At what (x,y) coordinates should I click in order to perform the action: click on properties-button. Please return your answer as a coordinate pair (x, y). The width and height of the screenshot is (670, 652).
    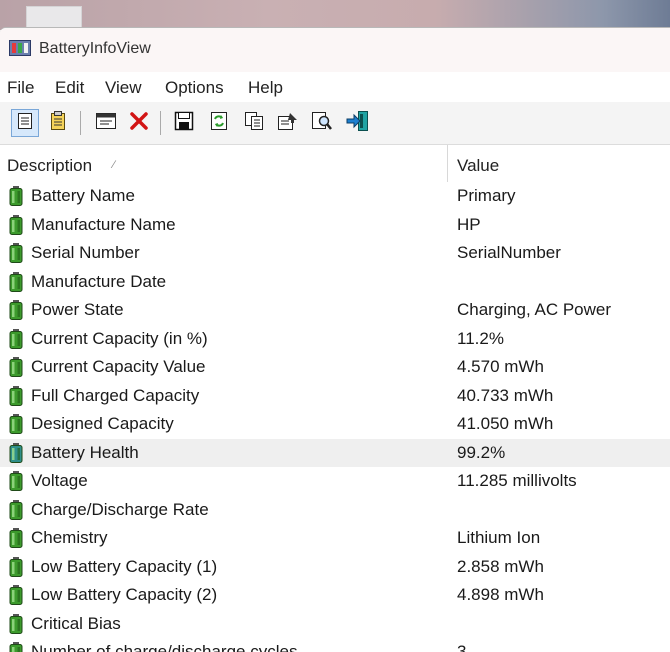
    Looking at the image, I should click on (288, 123).